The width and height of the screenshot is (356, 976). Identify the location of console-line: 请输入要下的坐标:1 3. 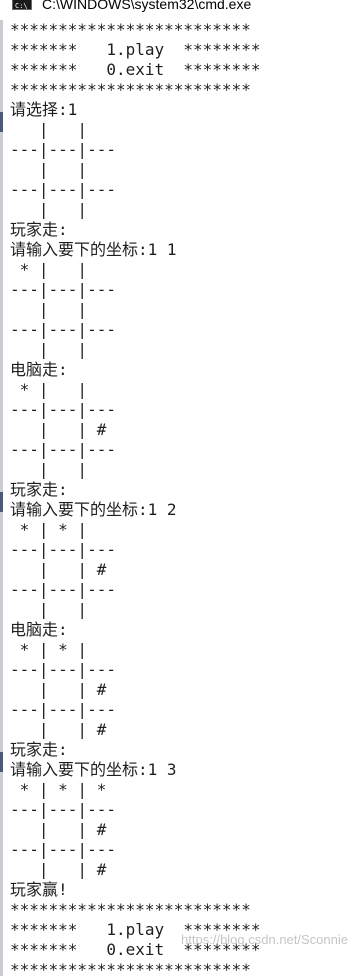
(93, 769).